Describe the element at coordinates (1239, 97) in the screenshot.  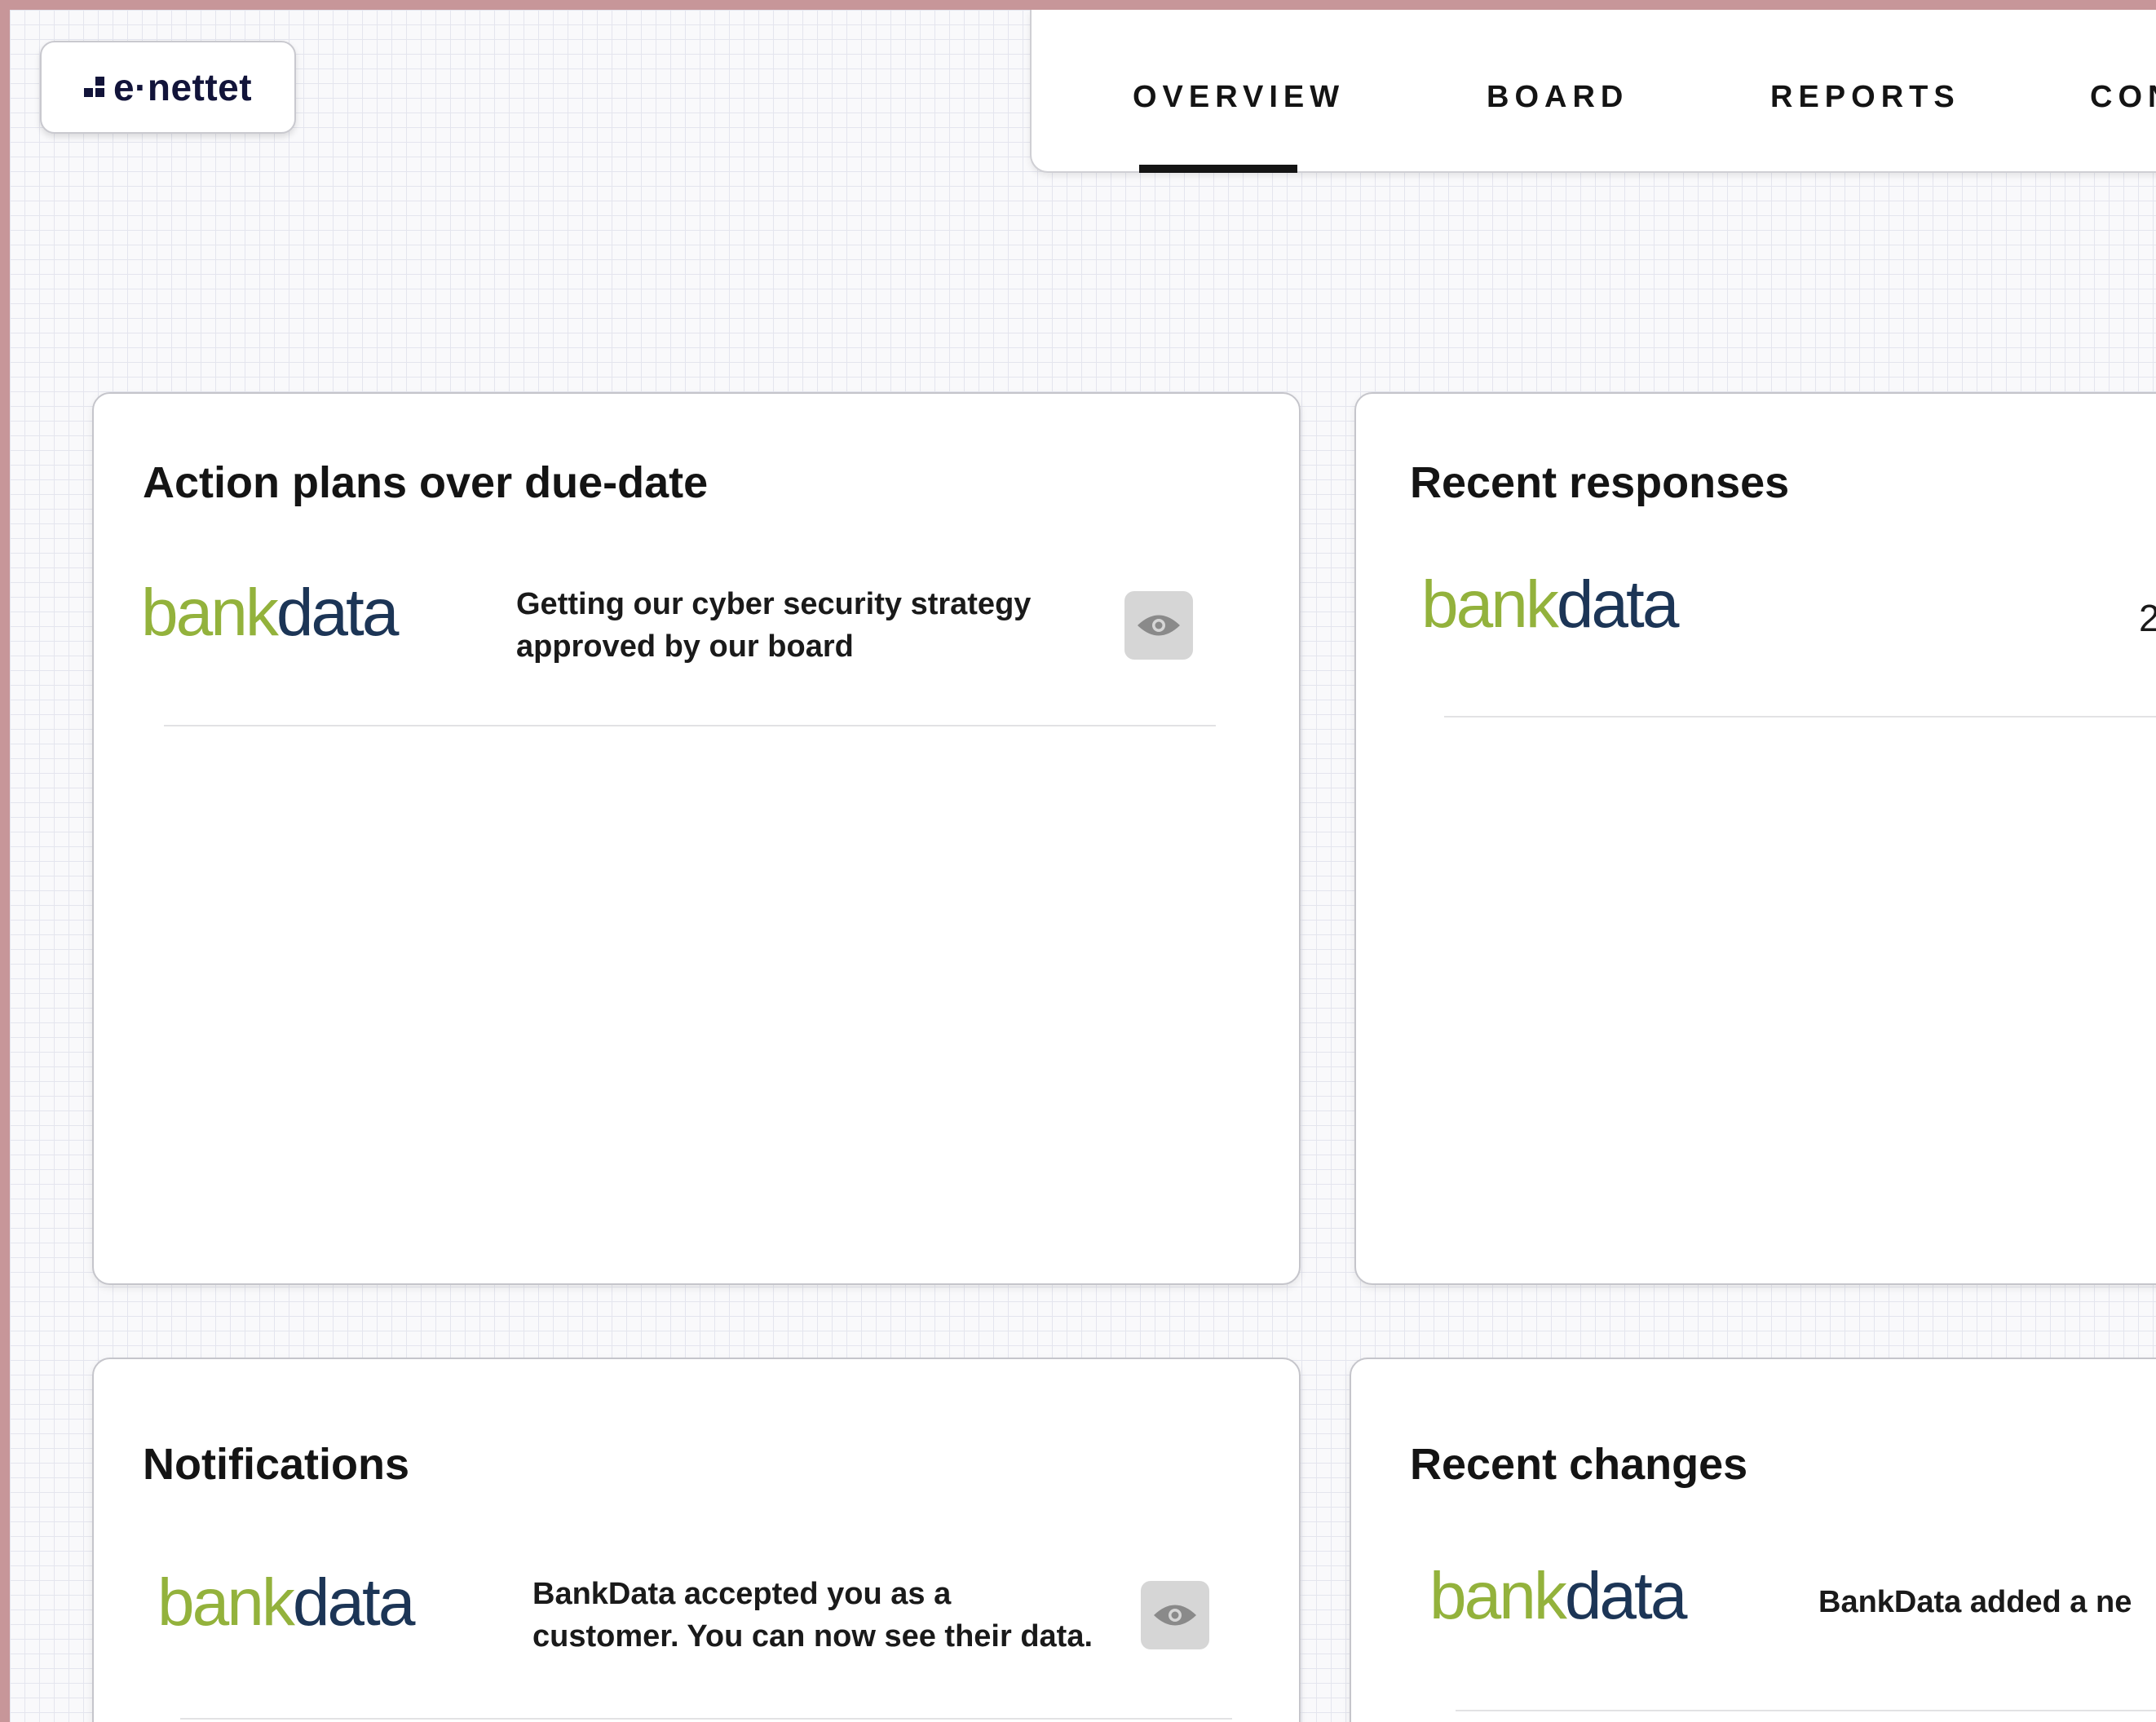
I see `tab-overview: OVERVIEW` at that location.